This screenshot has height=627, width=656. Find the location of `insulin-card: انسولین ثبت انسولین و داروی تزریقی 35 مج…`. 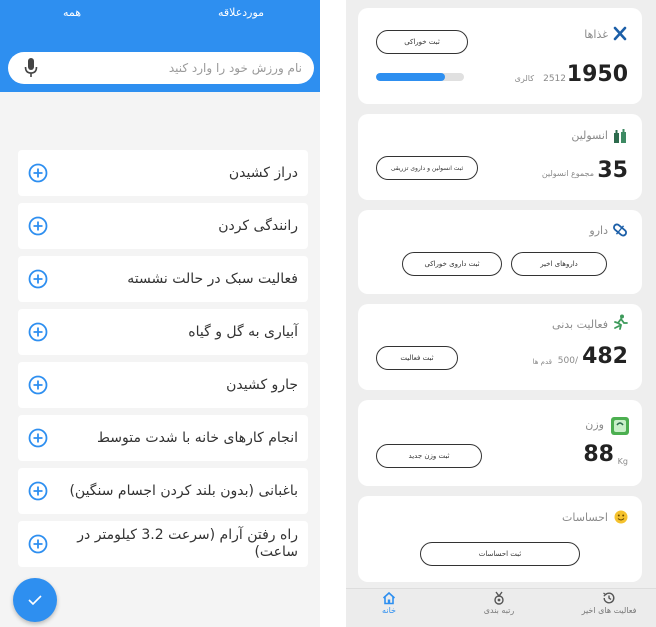

insulin-card: انسولین ثبت انسولین و داروی تزریقی 35 مج… is located at coordinates (500, 157).